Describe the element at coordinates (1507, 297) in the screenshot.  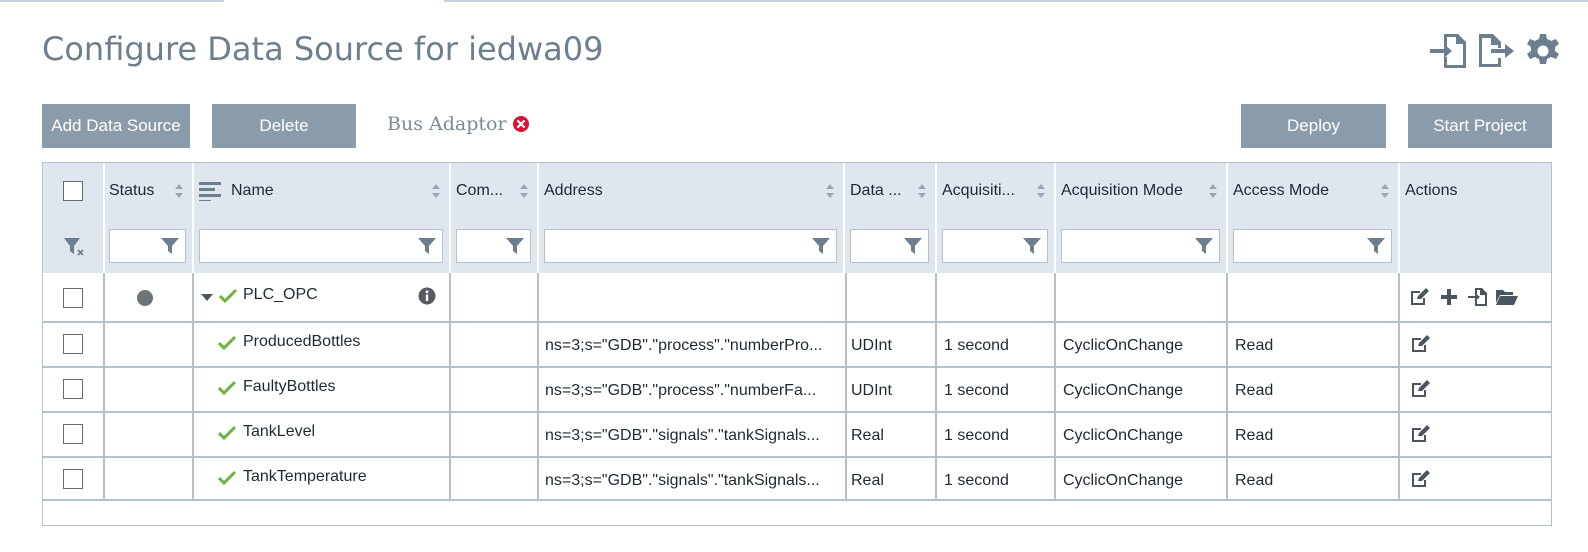
I see `folder-open-icon` at that location.